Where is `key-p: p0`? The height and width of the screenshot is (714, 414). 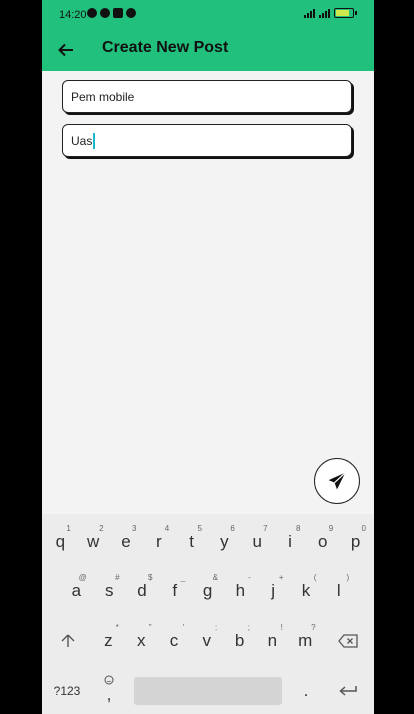
key-p: p0 is located at coordinates (355, 542).